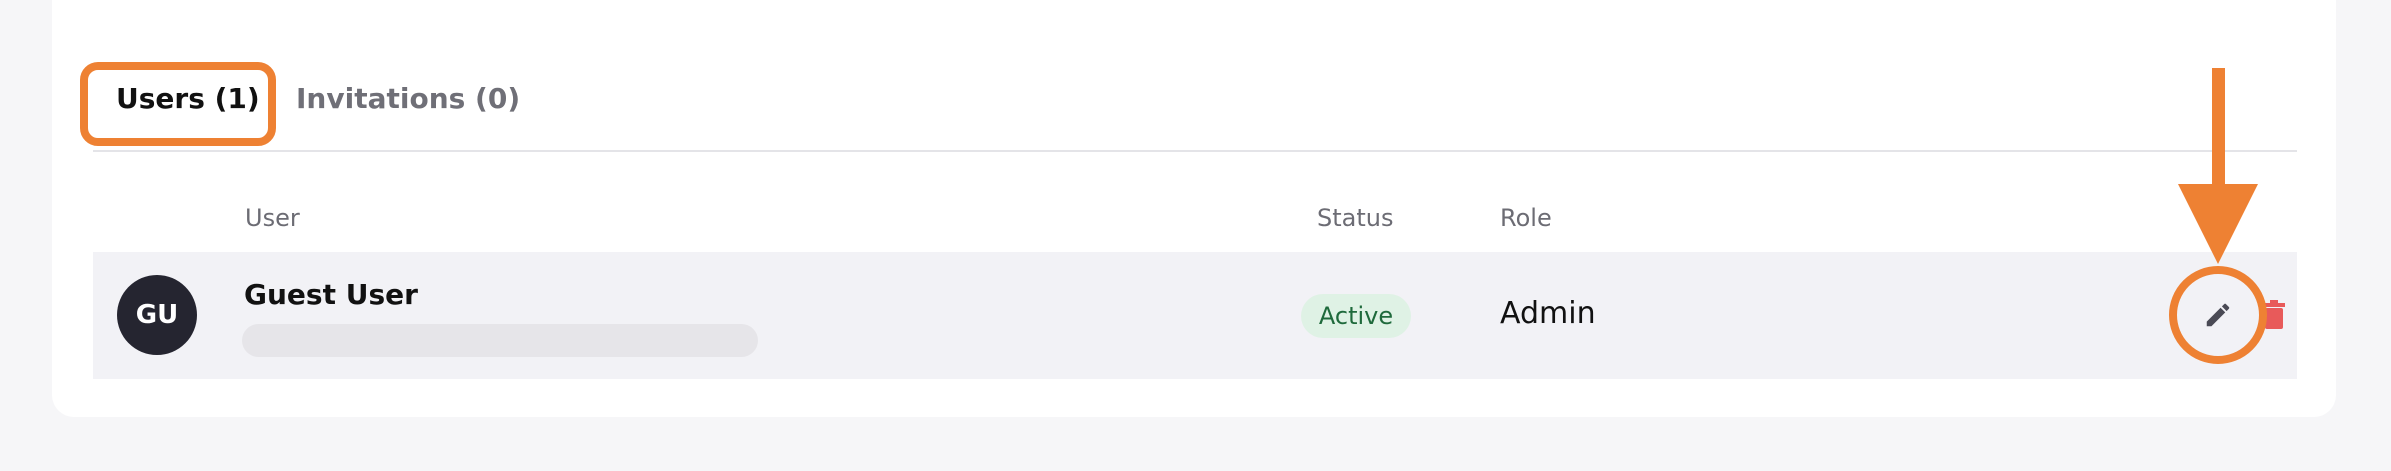 This screenshot has width=2391, height=471. Describe the element at coordinates (272, 218) in the screenshot. I see `column-header-user: User` at that location.